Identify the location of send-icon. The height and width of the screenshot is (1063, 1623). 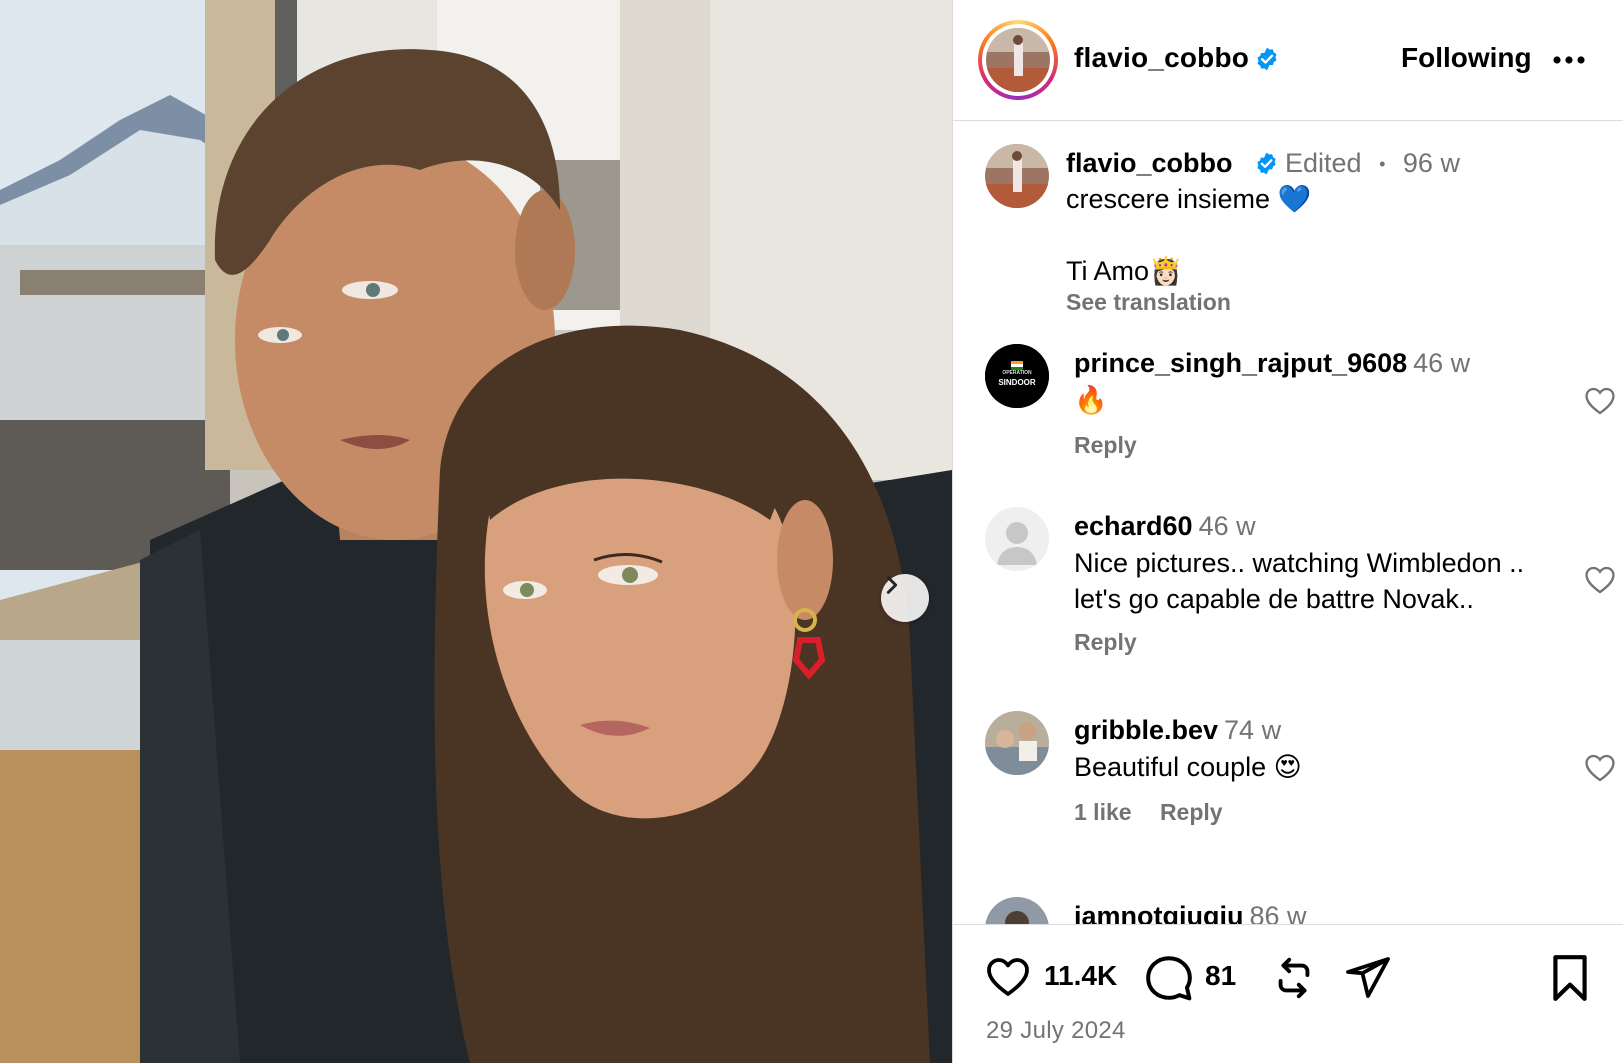
(1368, 977).